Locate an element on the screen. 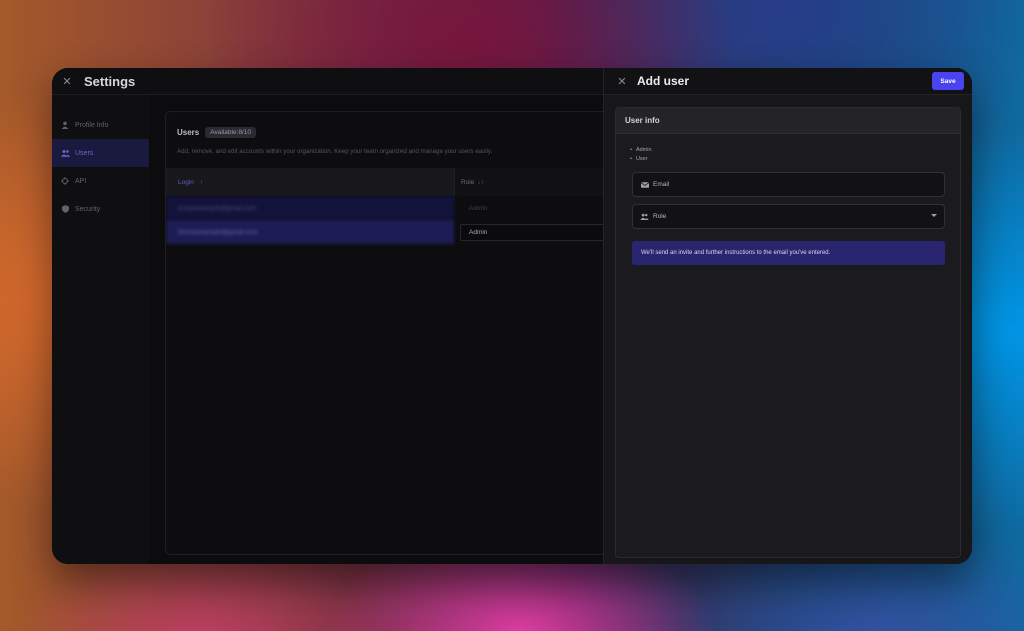  sidebar: Profile Info Users API Security is located at coordinates (100, 329).